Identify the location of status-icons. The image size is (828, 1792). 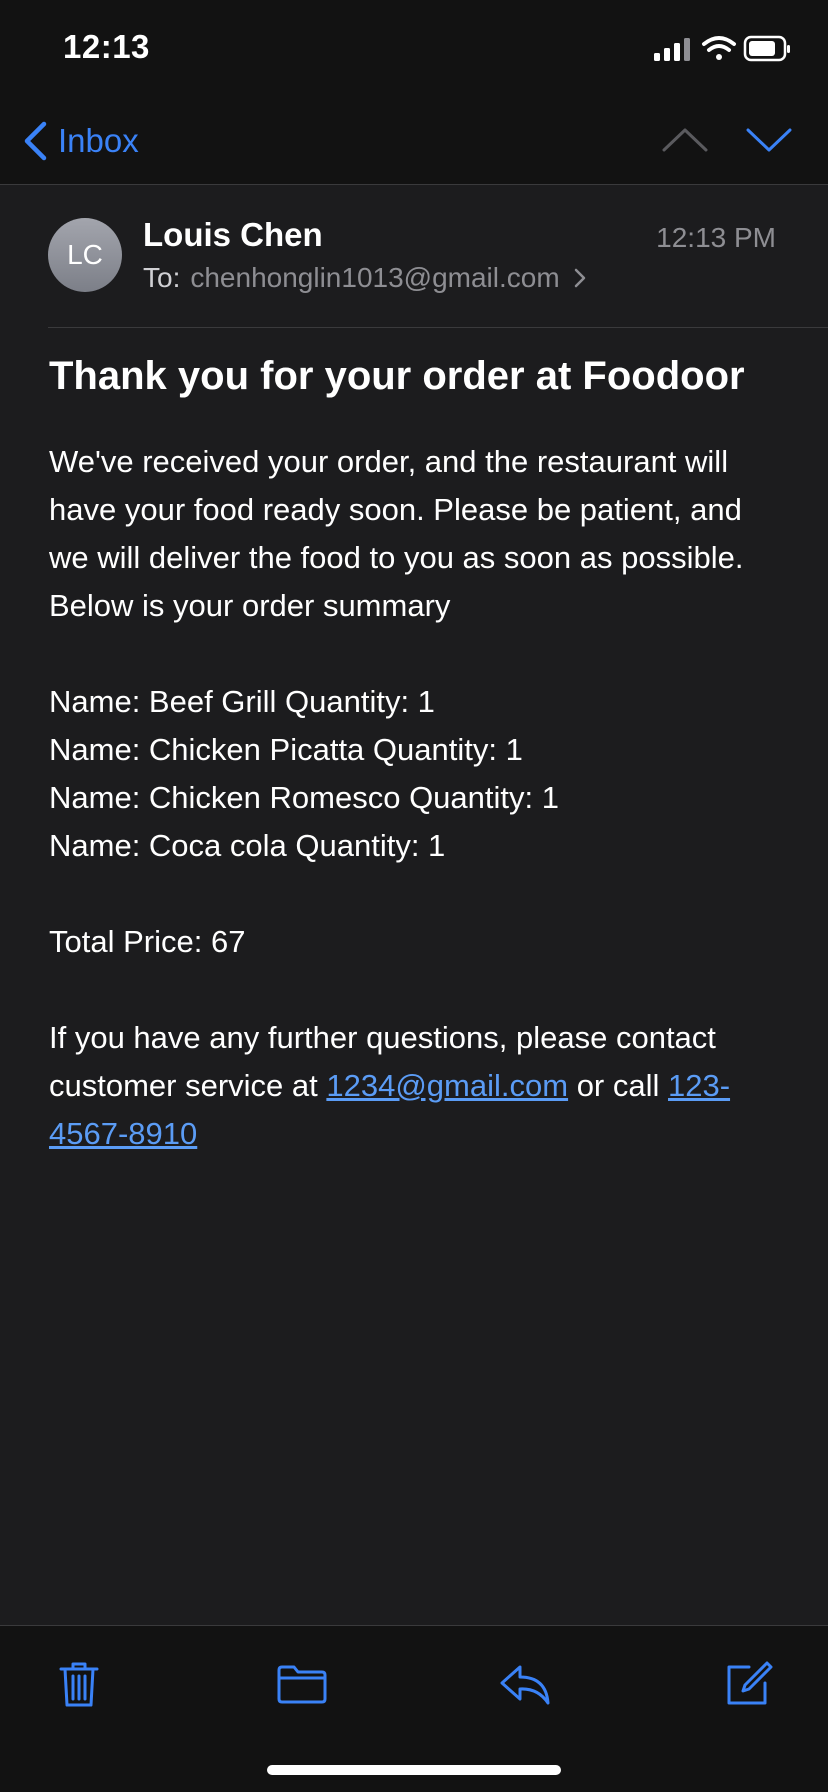
(722, 49).